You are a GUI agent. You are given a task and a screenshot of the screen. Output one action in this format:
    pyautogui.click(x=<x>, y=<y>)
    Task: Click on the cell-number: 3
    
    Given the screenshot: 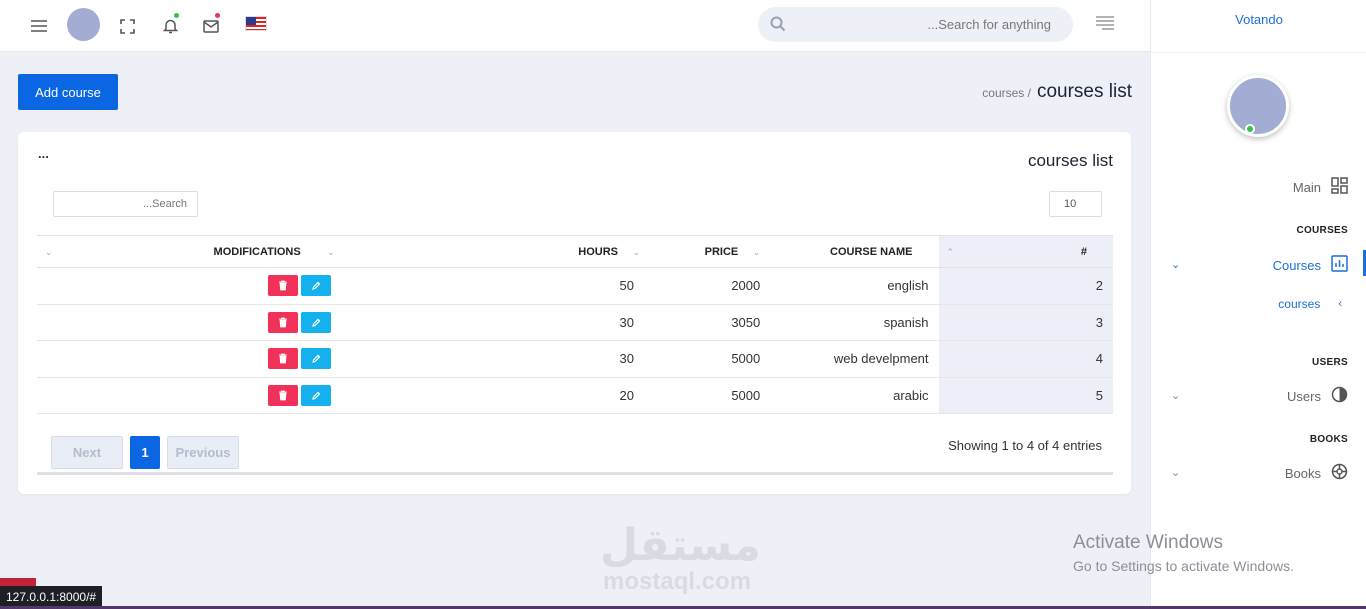 What is the action you would take?
    pyautogui.click(x=1025, y=322)
    